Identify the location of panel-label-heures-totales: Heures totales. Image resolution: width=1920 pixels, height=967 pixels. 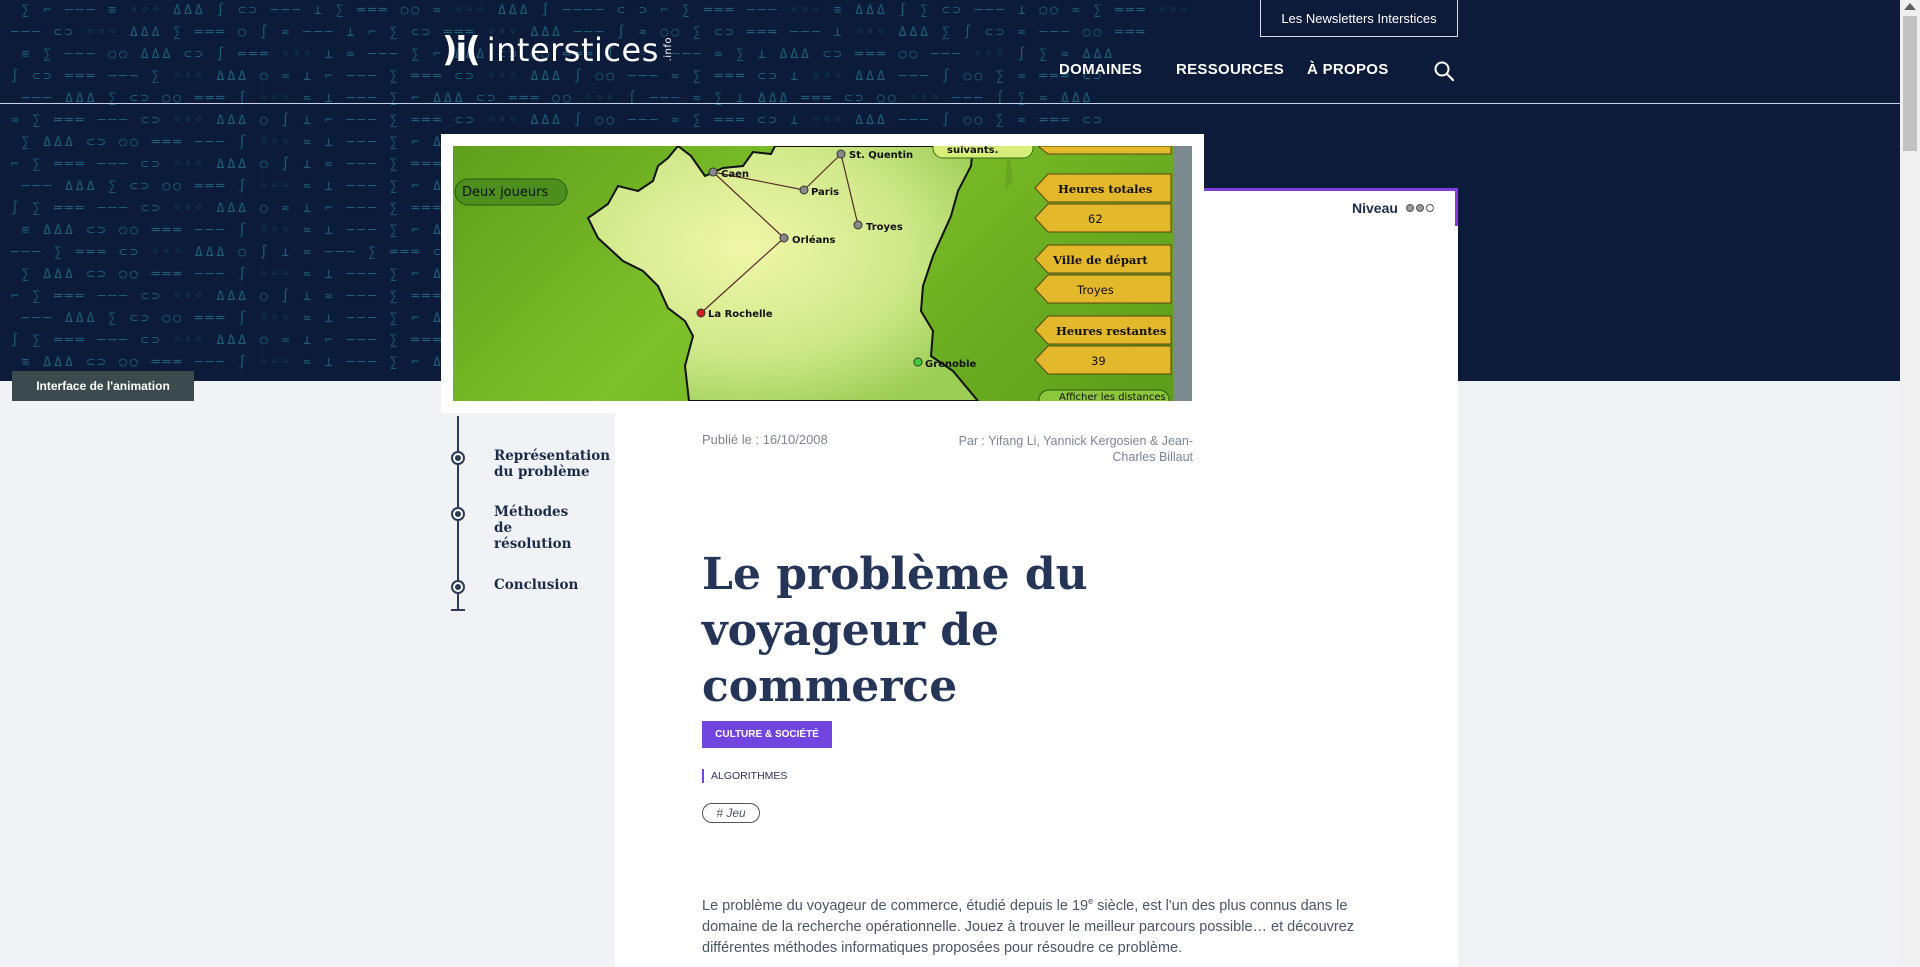
(1105, 189).